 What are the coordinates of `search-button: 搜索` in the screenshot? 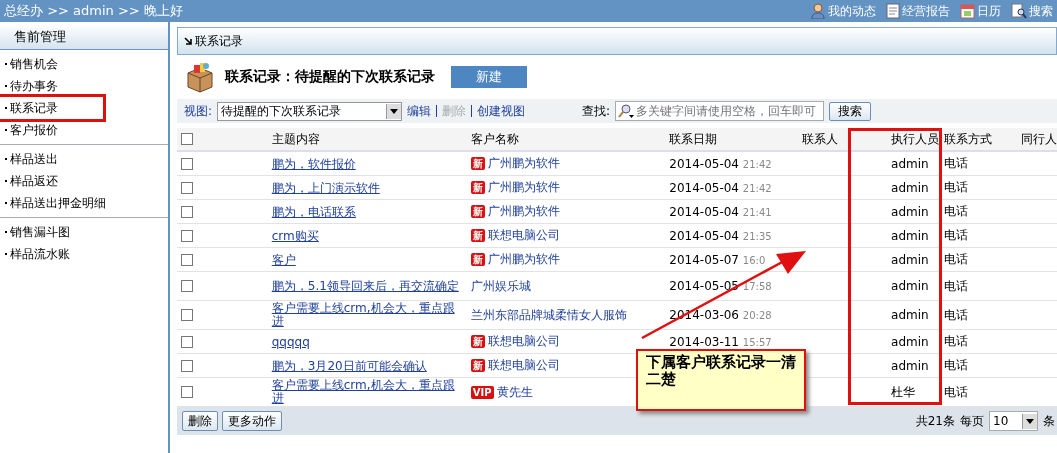 It's located at (850, 111).